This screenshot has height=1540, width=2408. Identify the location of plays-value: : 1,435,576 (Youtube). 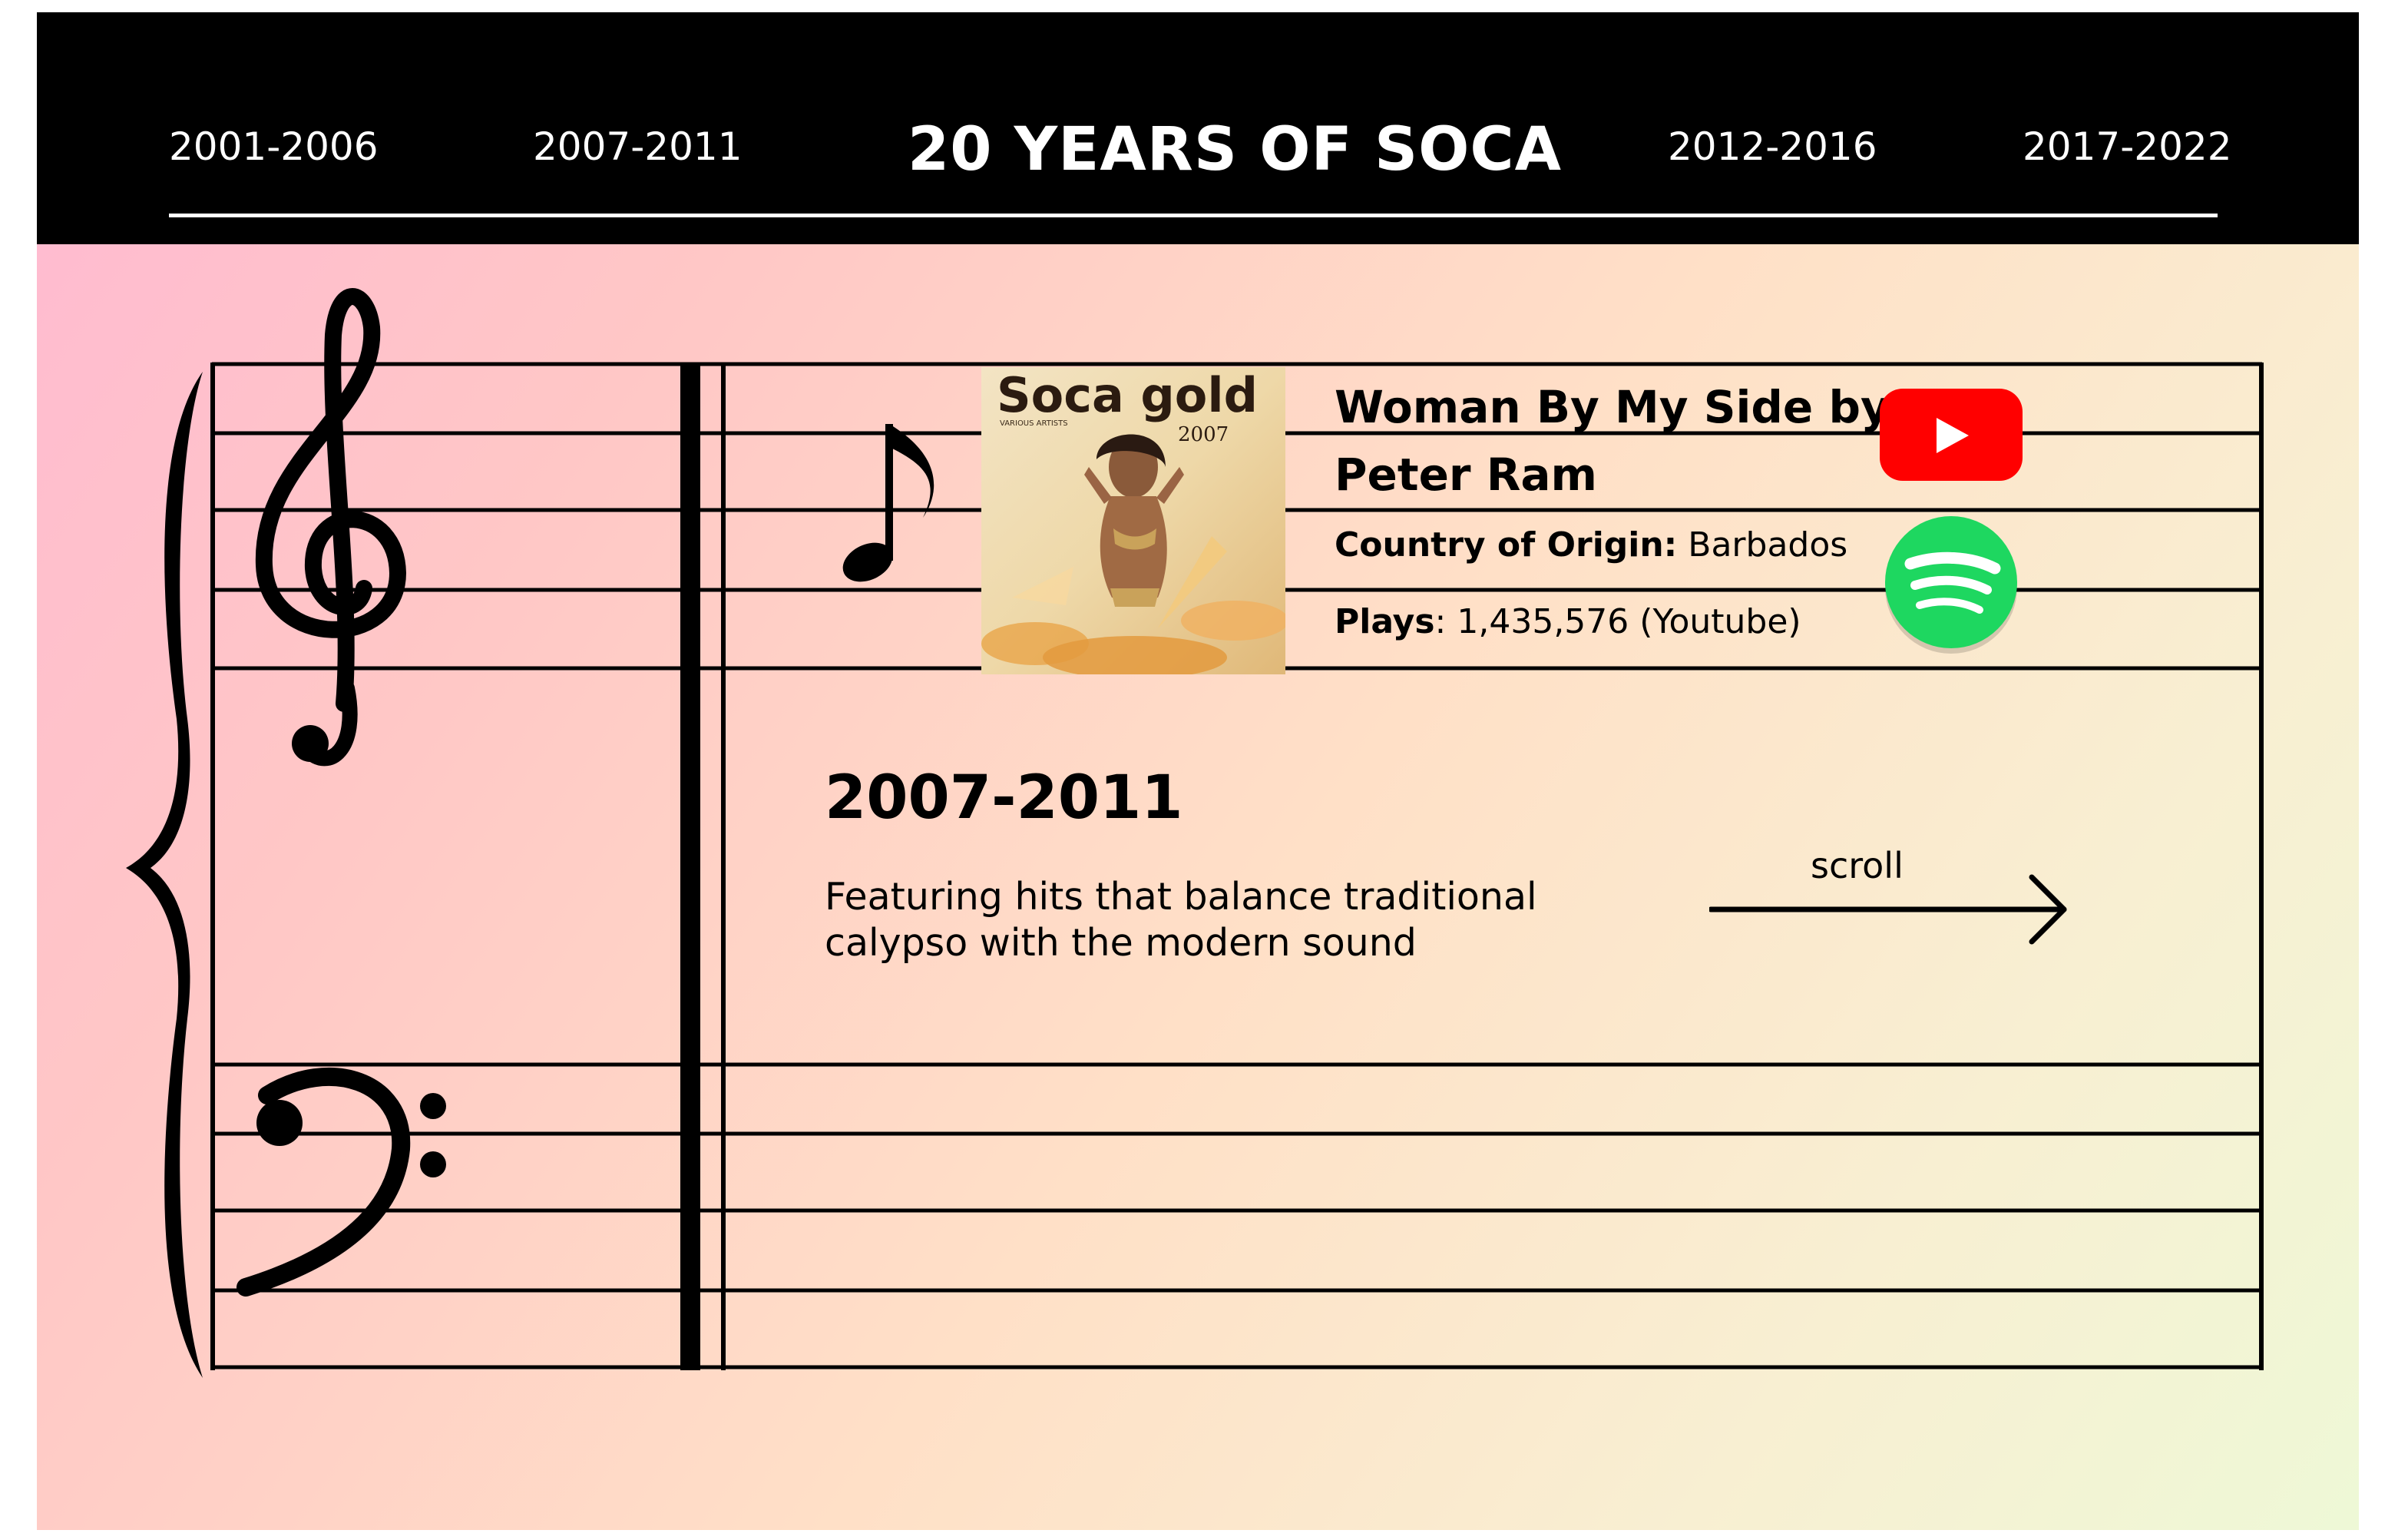
(1618, 621).